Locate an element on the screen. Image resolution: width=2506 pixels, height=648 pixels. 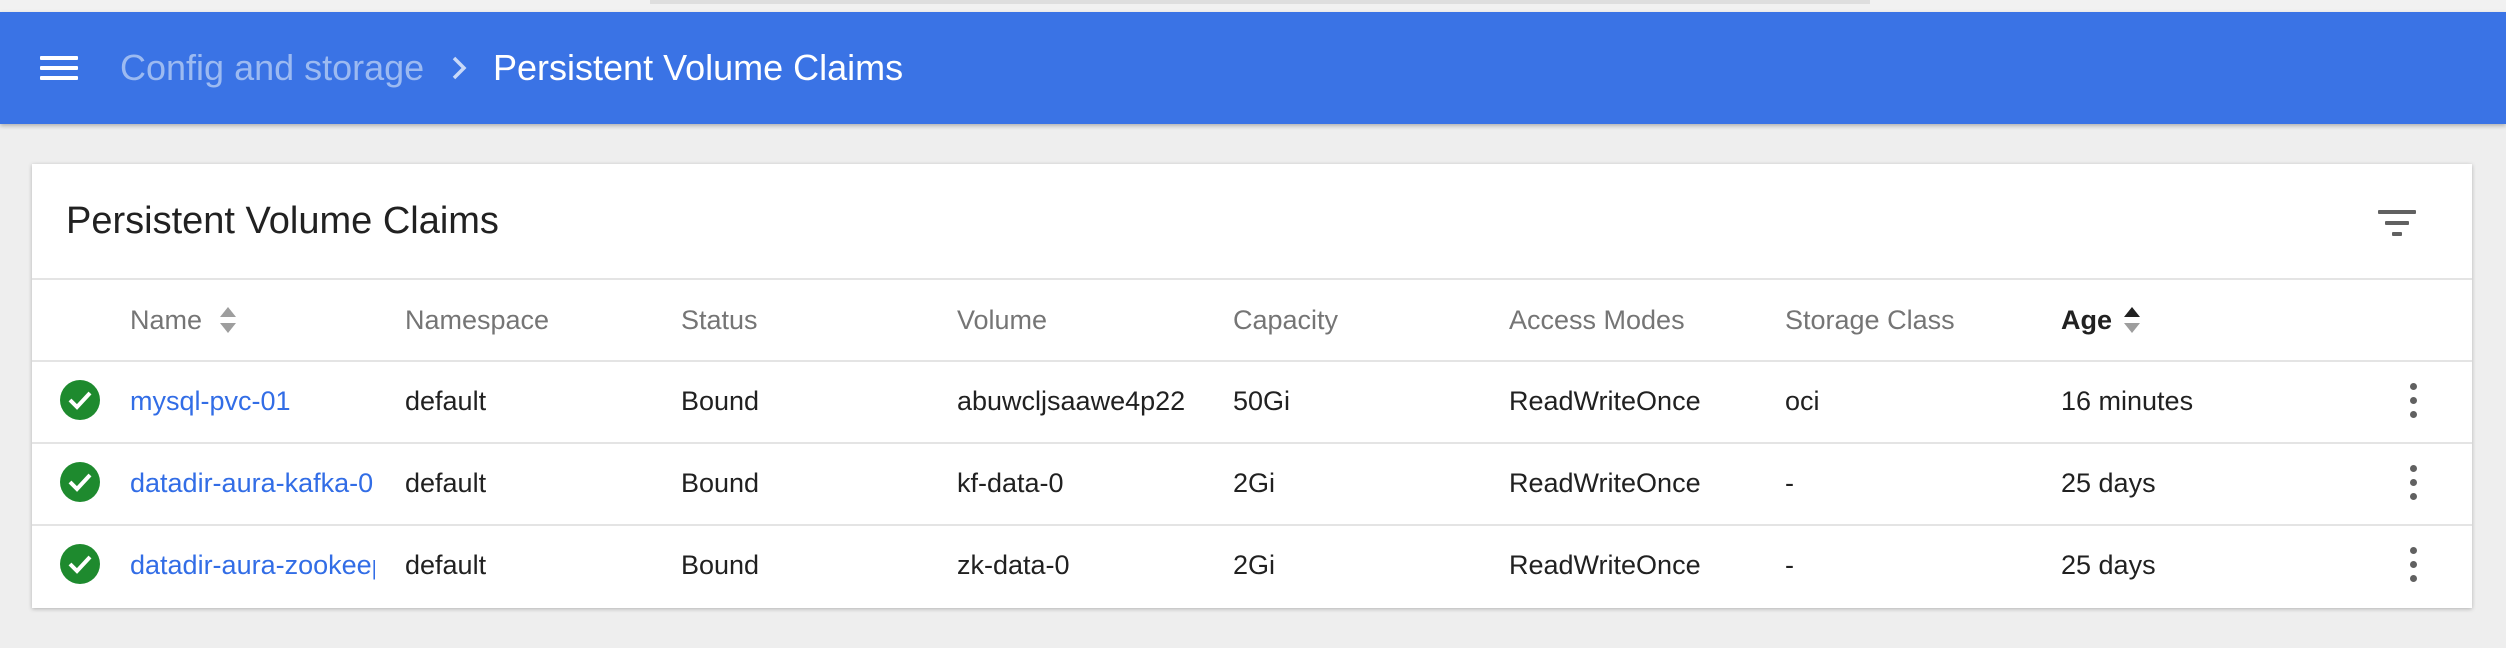
volume-cell: abuwcljsaawe4p22 is located at coordinates (1071, 401).